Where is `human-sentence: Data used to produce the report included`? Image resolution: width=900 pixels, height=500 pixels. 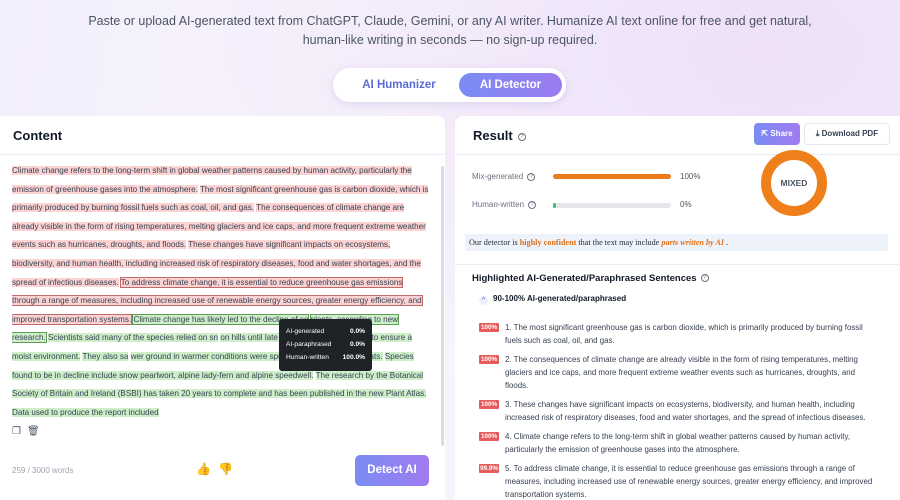 human-sentence: Data used to produce the report included is located at coordinates (85, 412).